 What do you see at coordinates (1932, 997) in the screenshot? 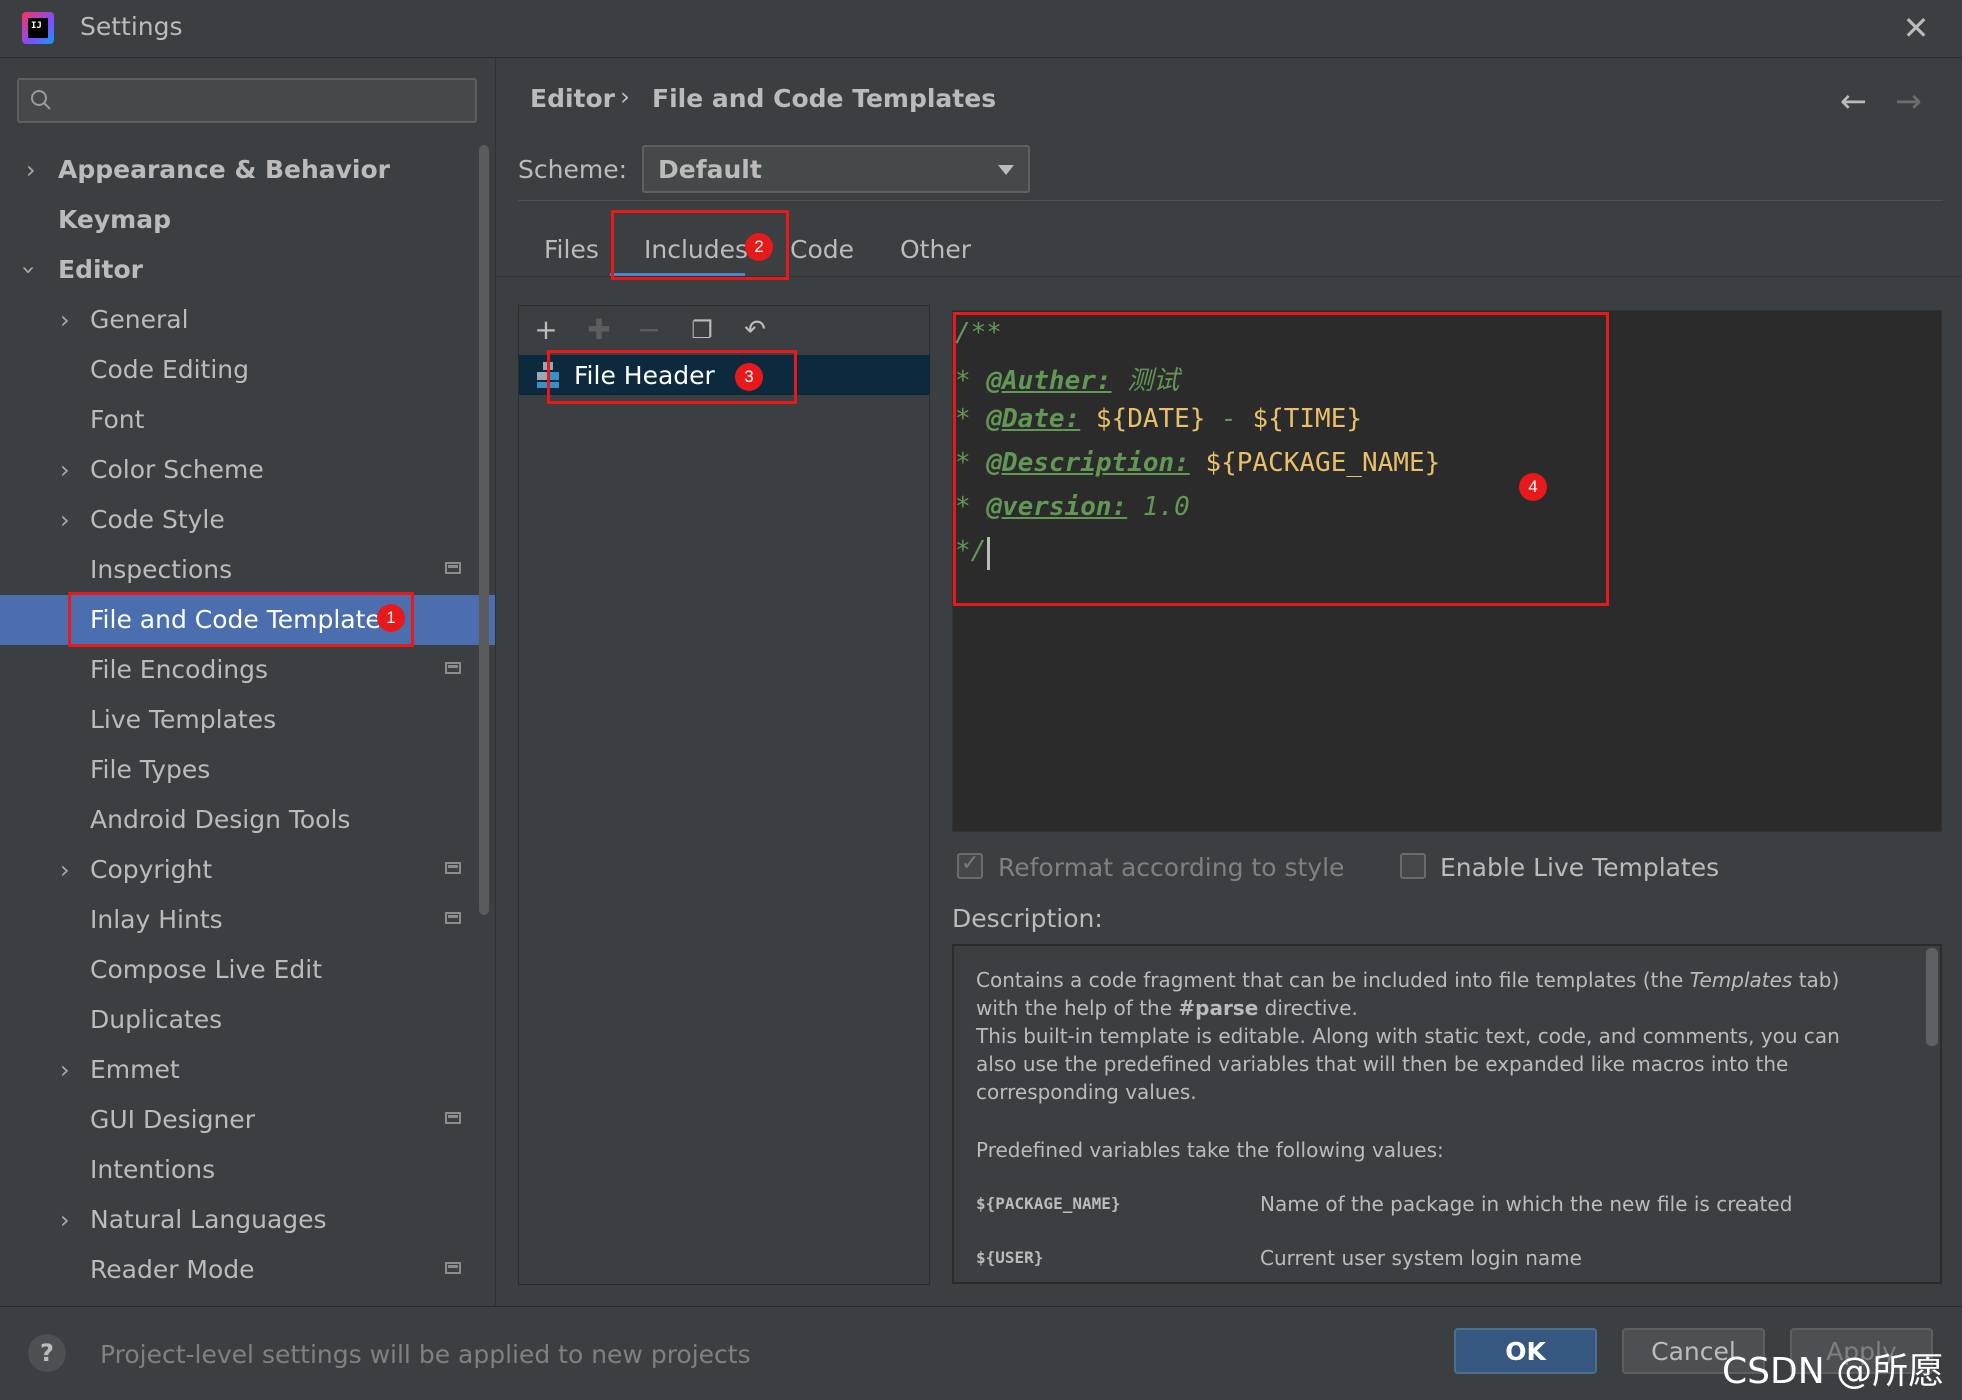
I see `description-scrollbar` at bounding box center [1932, 997].